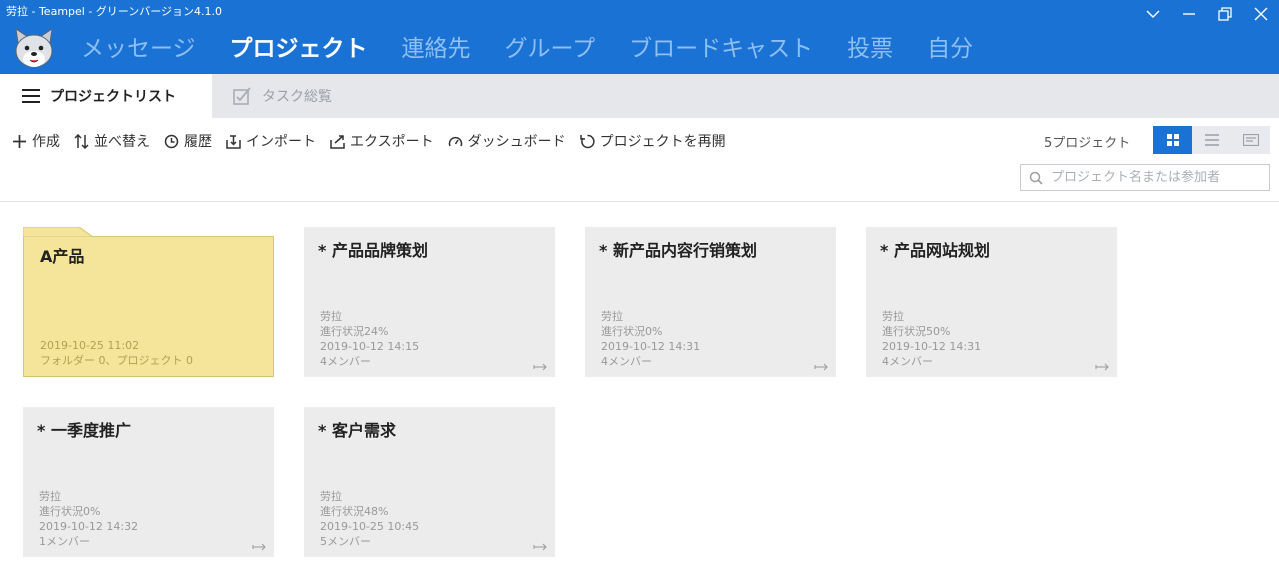  What do you see at coordinates (64, 541) in the screenshot?
I see `project-members: 1メンバー` at bounding box center [64, 541].